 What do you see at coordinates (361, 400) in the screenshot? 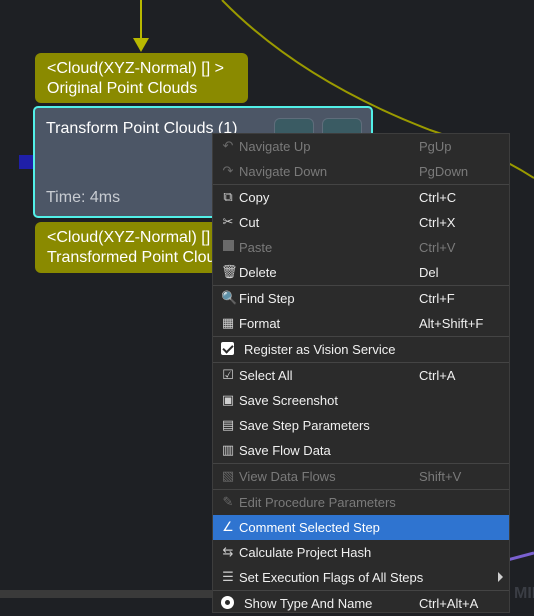
I see `menu-item-save-screenshot: ▣ Save Screenshot` at bounding box center [361, 400].